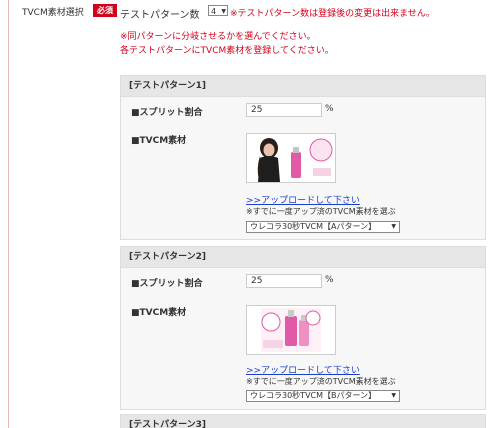 This screenshot has width=500, height=428. I want to click on material-select-value: ウレコラ30秒TVCM【Bパターン】, so click(313, 395).